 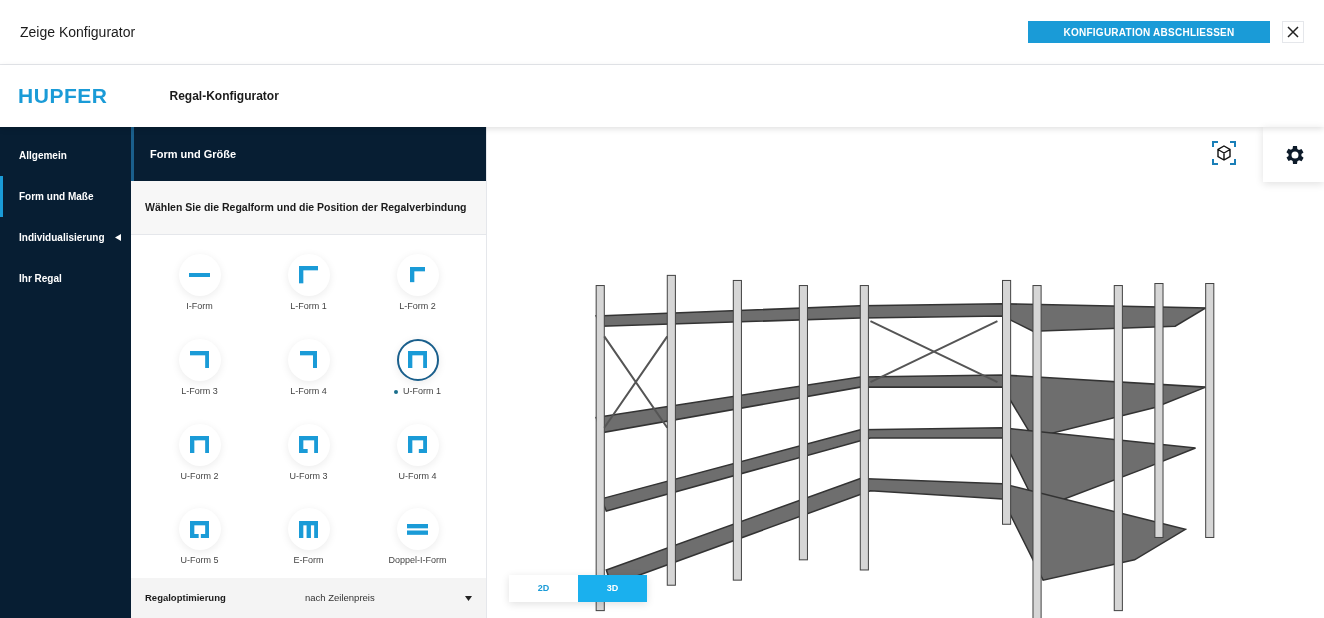 What do you see at coordinates (308, 391) in the screenshot?
I see `shape-label: L-Form 4` at bounding box center [308, 391].